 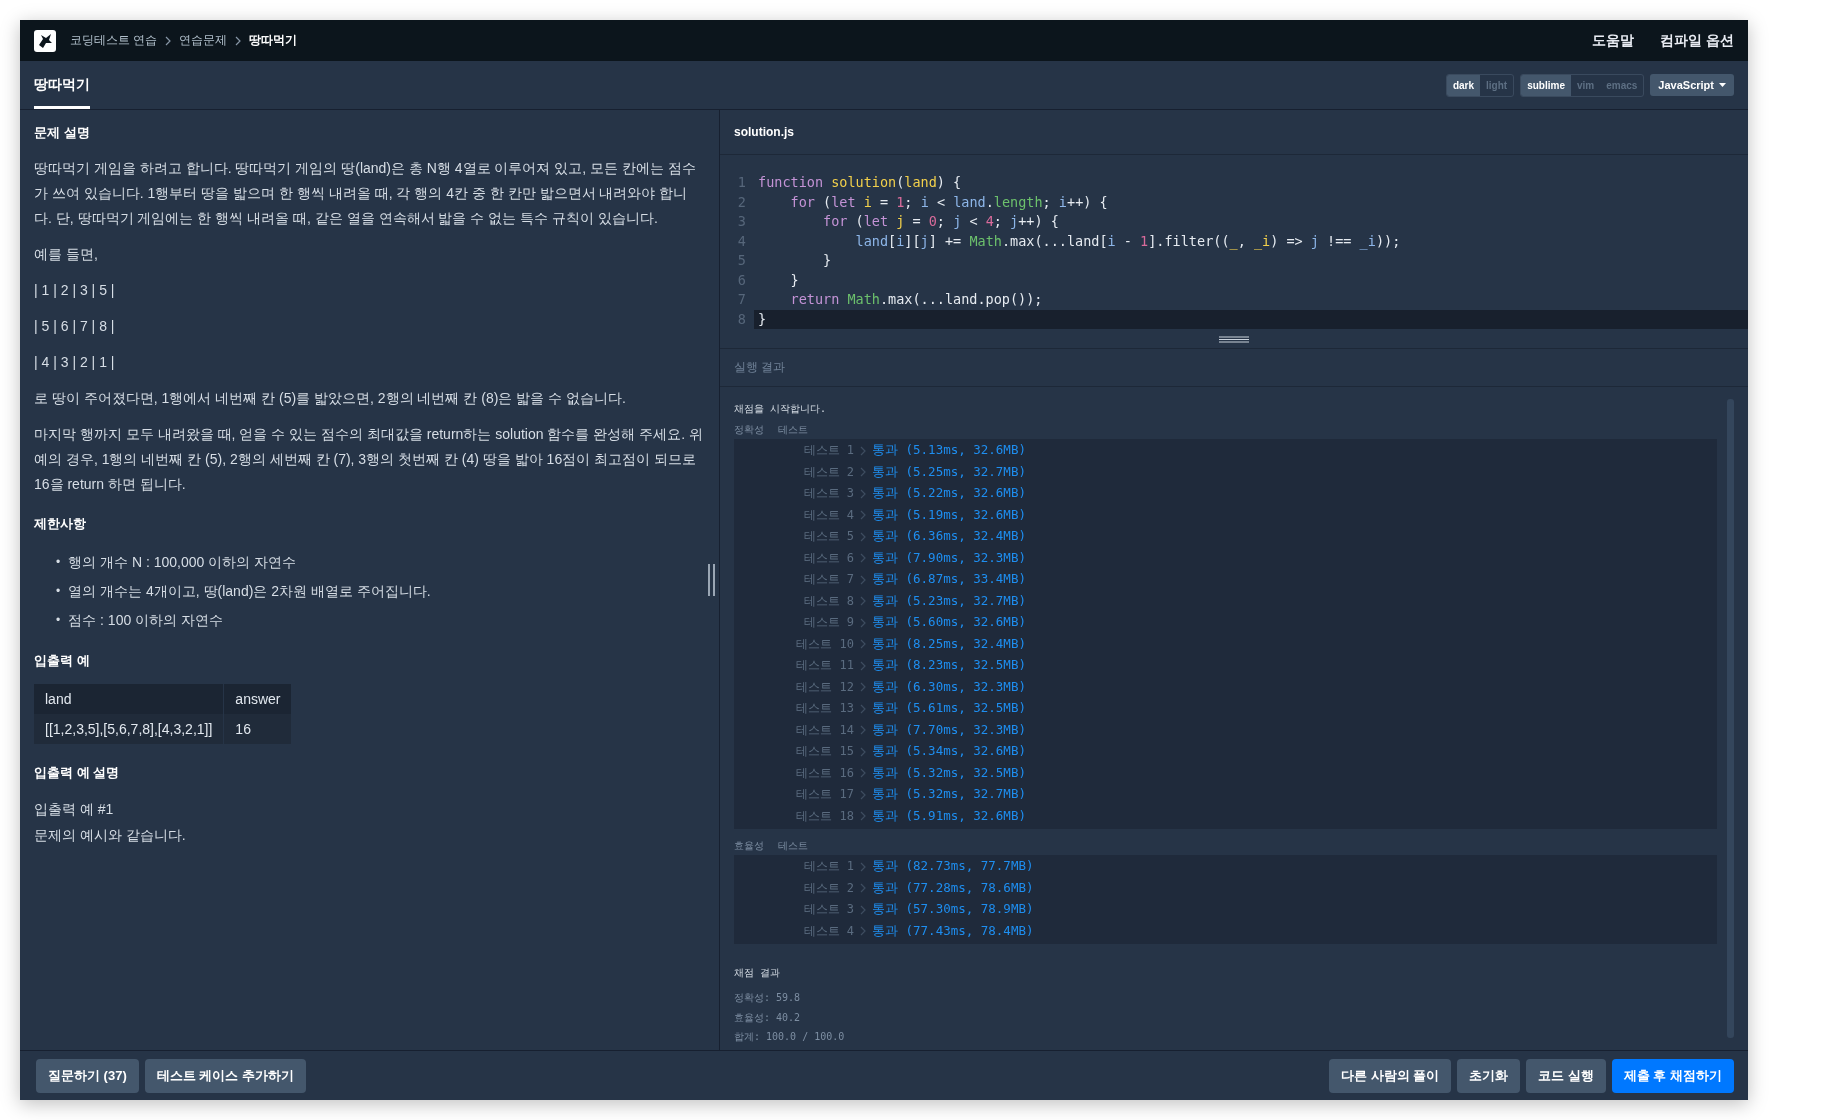 What do you see at coordinates (1128, 241) in the screenshot?
I see `code-text: land[i][j] += Math.max(...land[i - 1].filter((_, _i) => j !== _i));` at bounding box center [1128, 241].